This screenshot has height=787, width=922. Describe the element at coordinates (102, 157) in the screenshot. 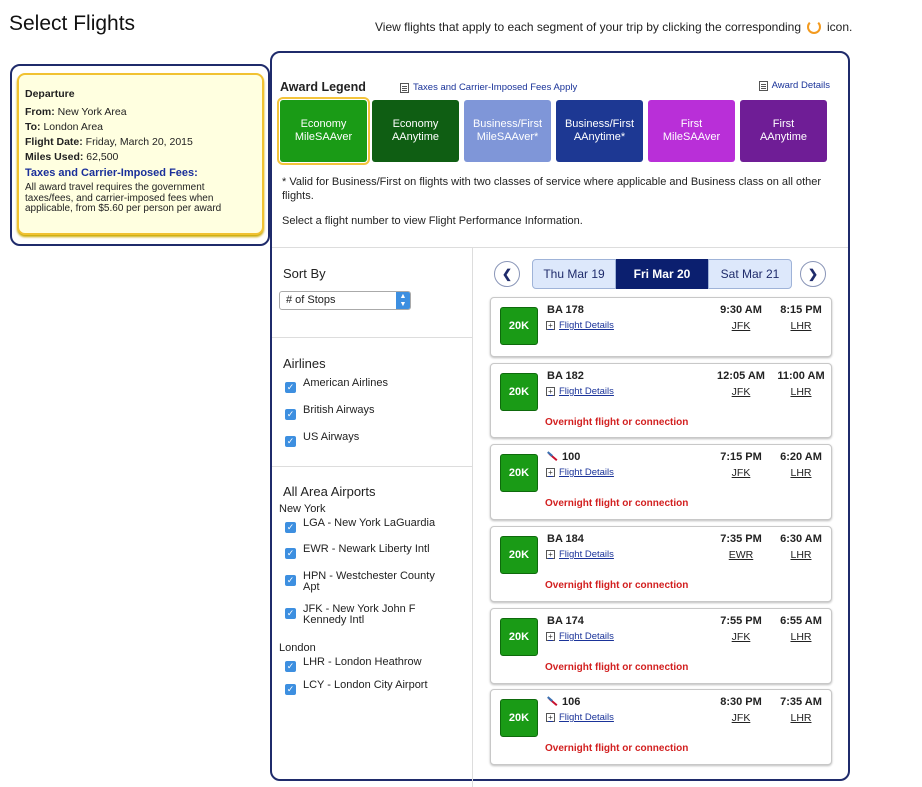

I see `miles-value: 62,500` at that location.